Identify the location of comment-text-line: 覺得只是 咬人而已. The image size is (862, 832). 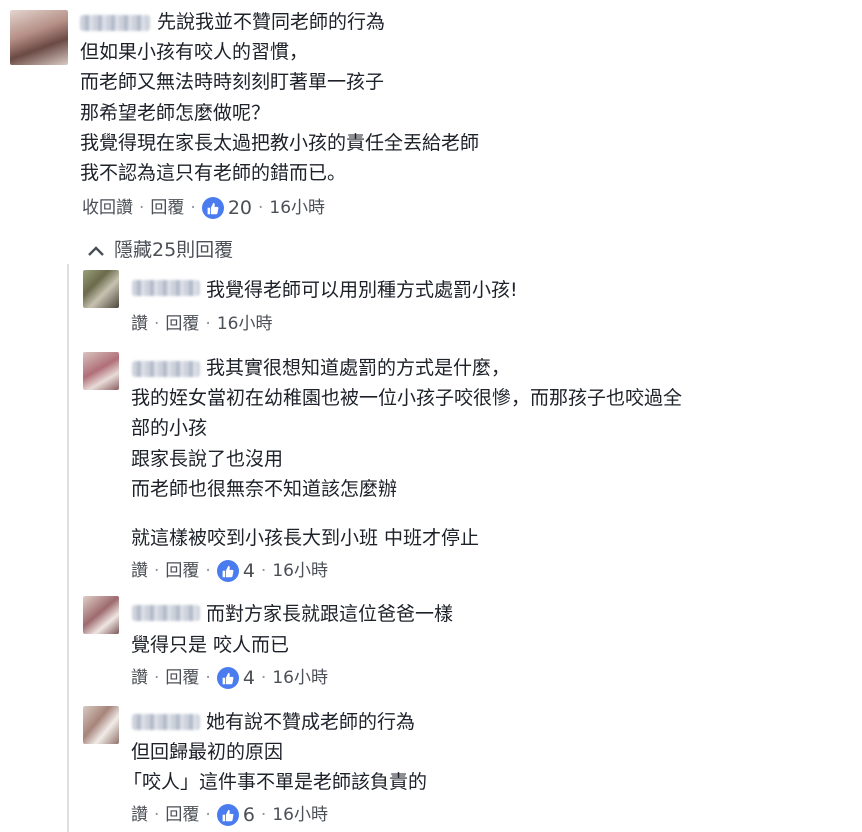
(210, 645).